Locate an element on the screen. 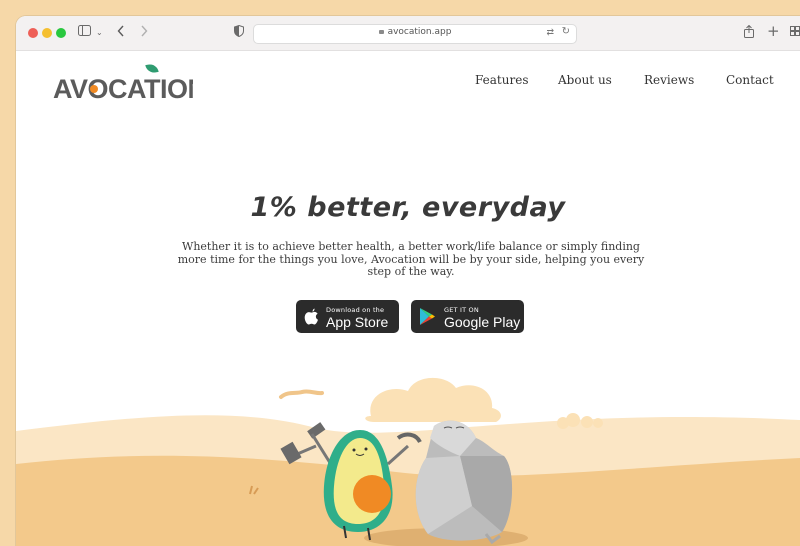 Image resolution: width=800 pixels, height=546 pixels. reload-icon: ↻ is located at coordinates (566, 31).